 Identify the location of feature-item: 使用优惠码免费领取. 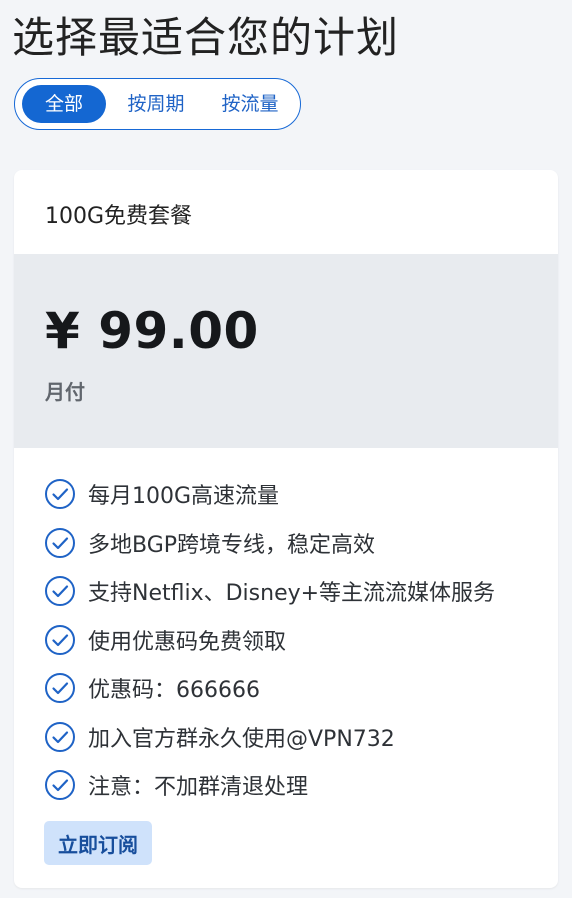
(269, 640).